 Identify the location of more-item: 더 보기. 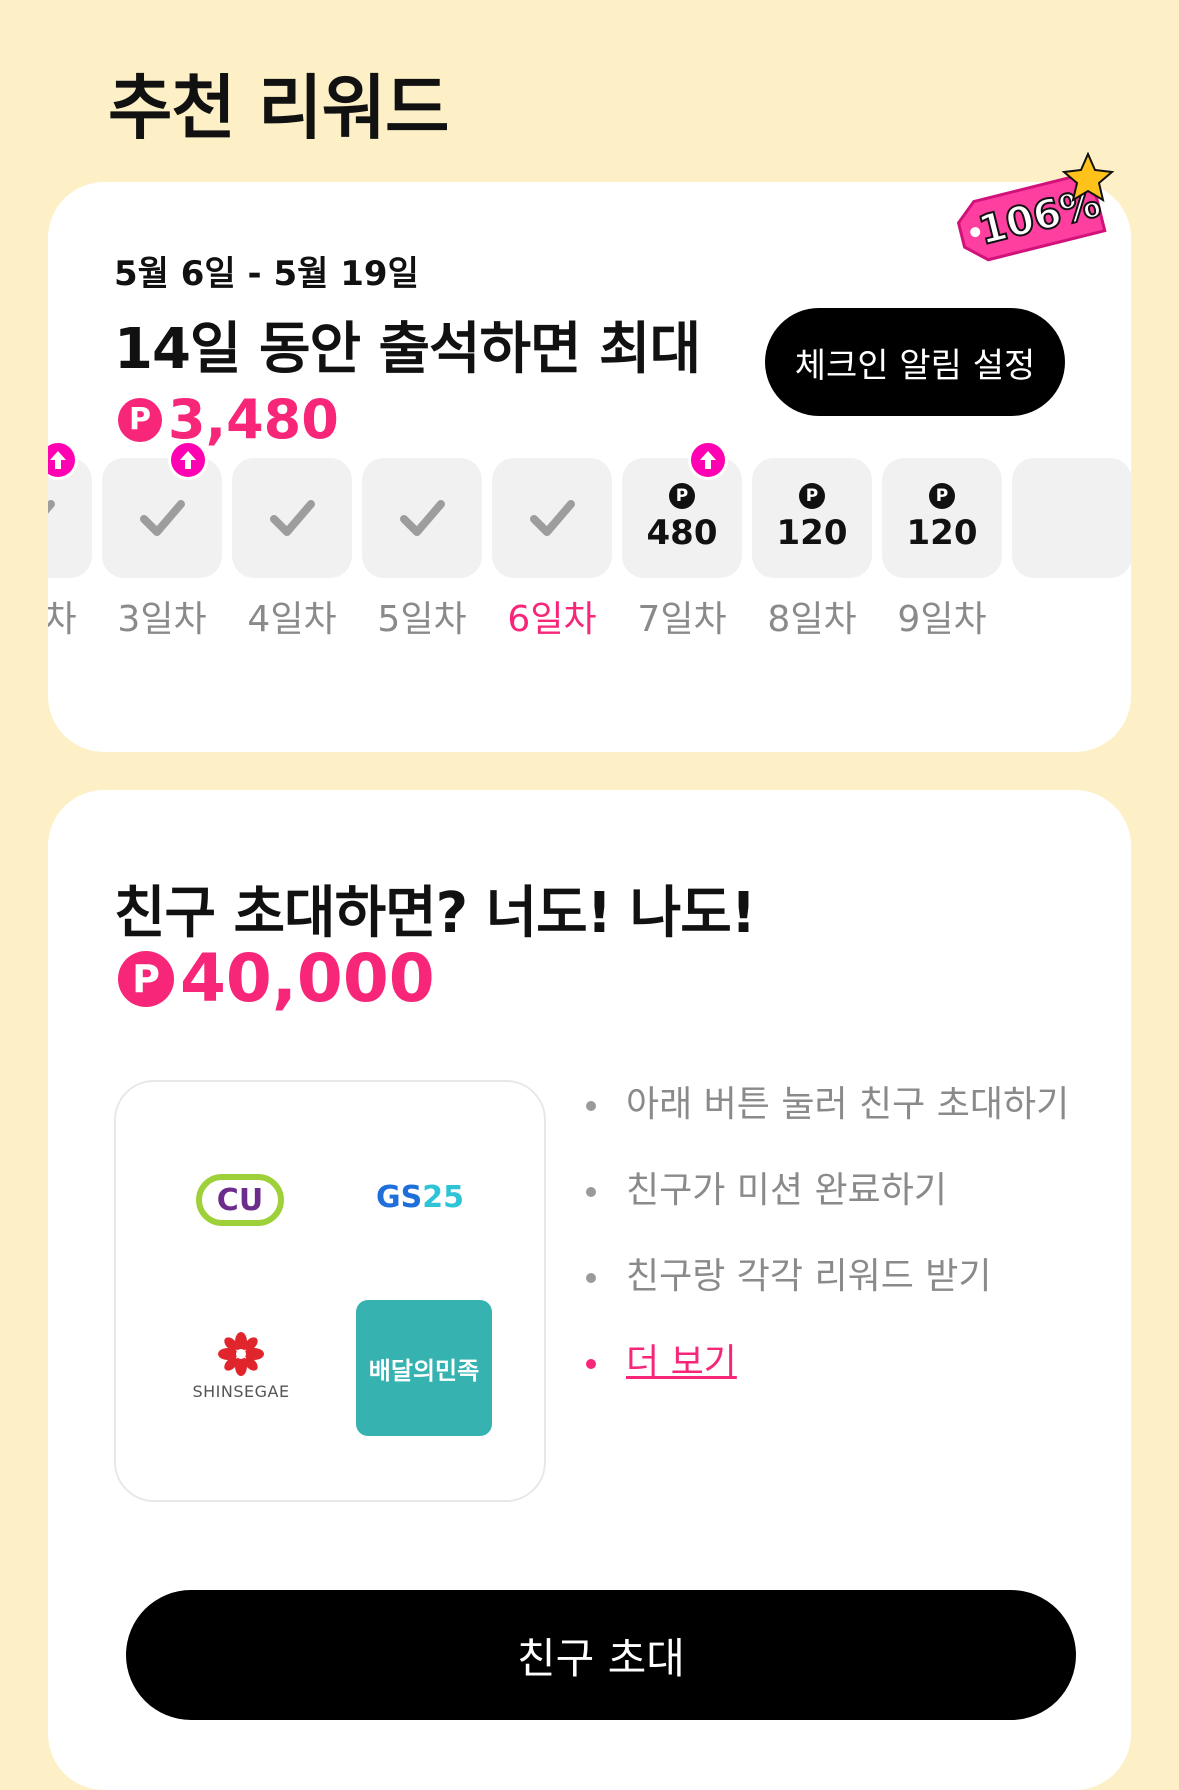
(828, 1363).